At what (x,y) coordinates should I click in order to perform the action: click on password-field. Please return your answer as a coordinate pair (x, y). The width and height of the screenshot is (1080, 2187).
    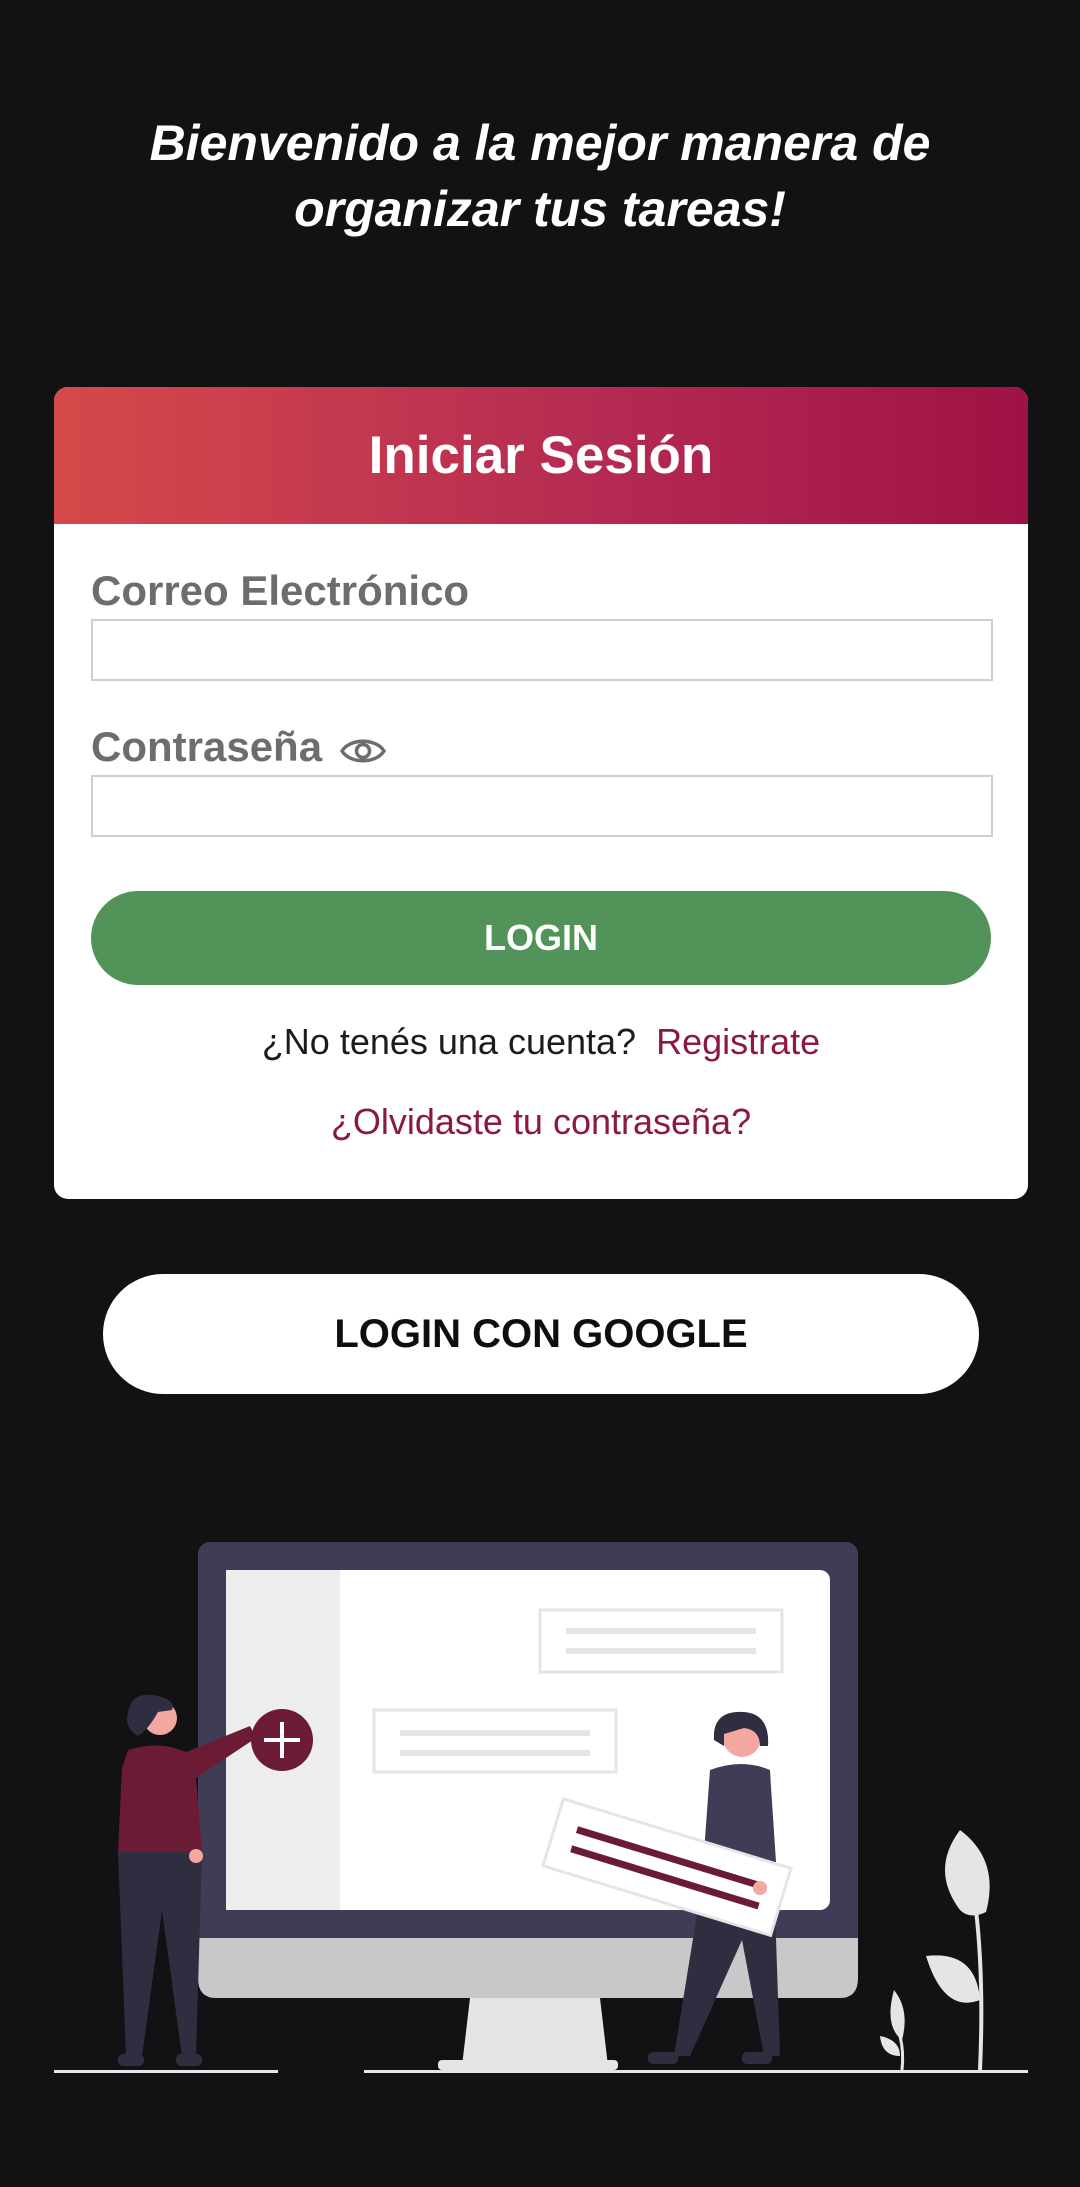
    Looking at the image, I should click on (542, 806).